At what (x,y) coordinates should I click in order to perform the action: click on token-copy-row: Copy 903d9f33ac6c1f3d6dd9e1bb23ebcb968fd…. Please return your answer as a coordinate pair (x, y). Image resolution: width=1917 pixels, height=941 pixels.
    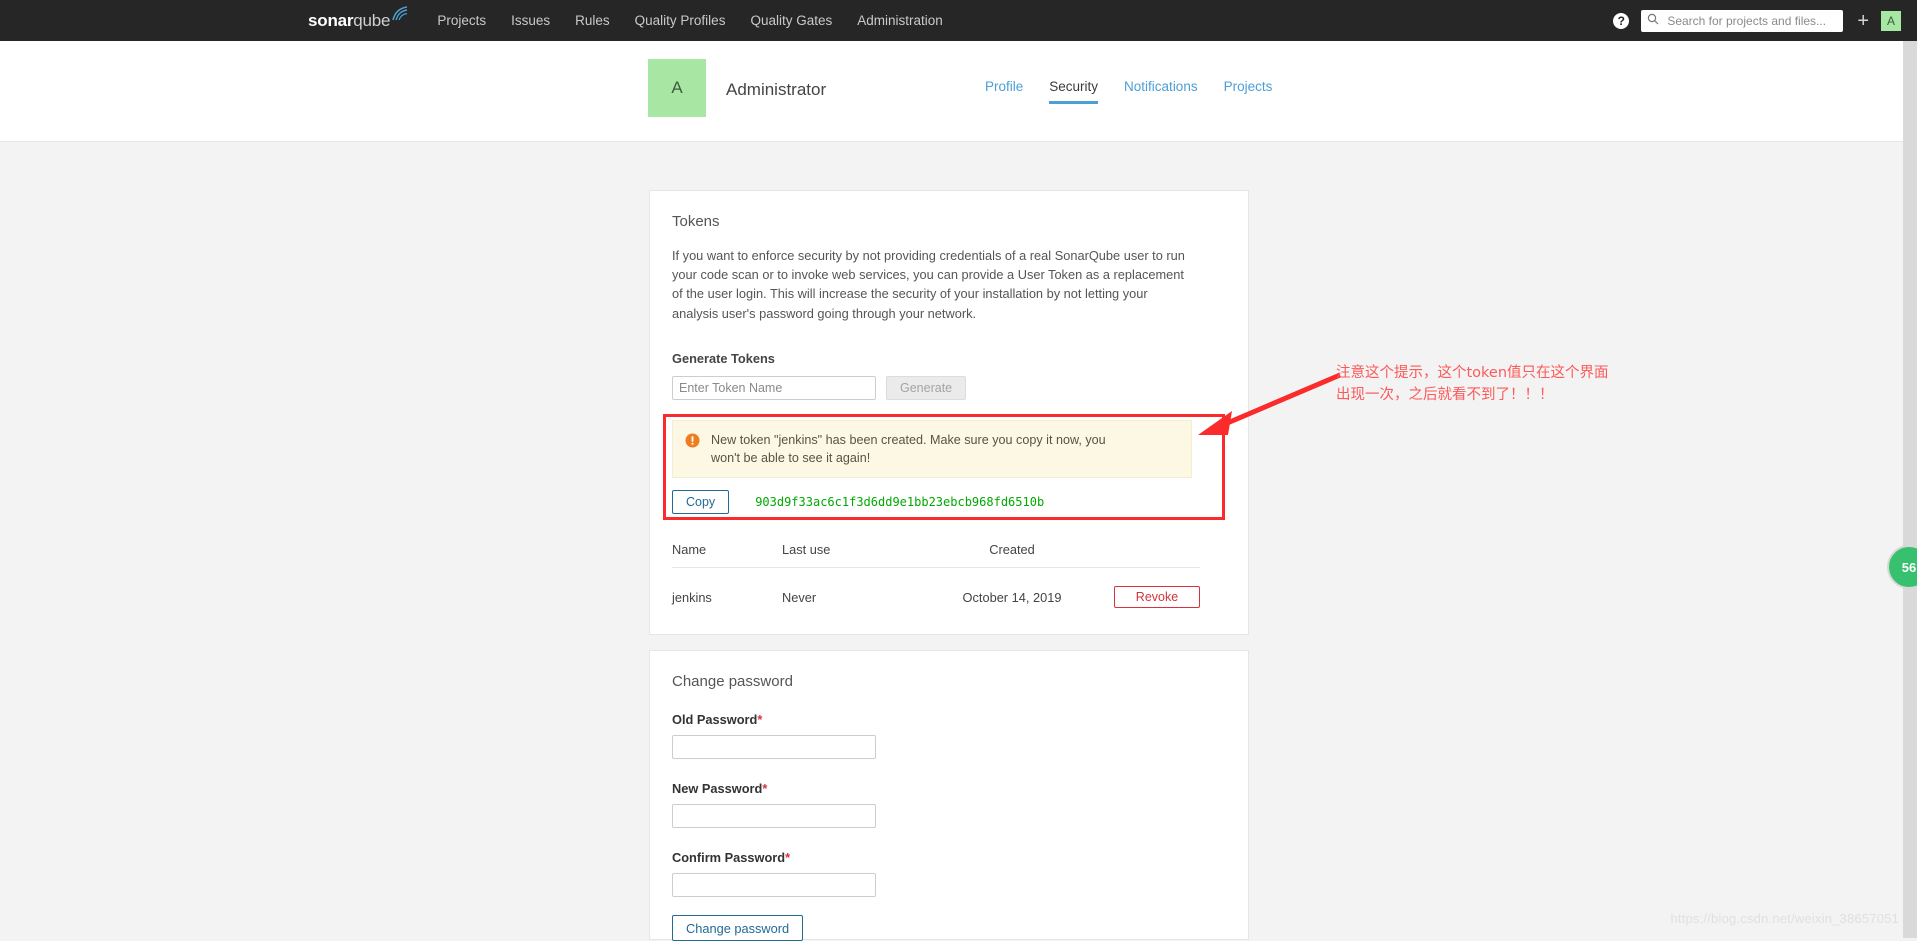
    Looking at the image, I should click on (960, 502).